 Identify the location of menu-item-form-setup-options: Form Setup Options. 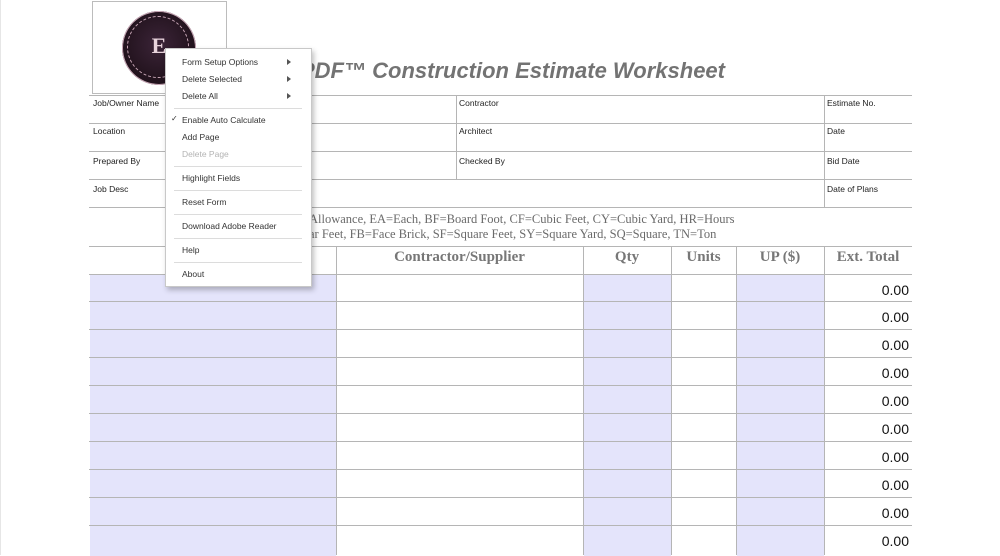
(220, 62).